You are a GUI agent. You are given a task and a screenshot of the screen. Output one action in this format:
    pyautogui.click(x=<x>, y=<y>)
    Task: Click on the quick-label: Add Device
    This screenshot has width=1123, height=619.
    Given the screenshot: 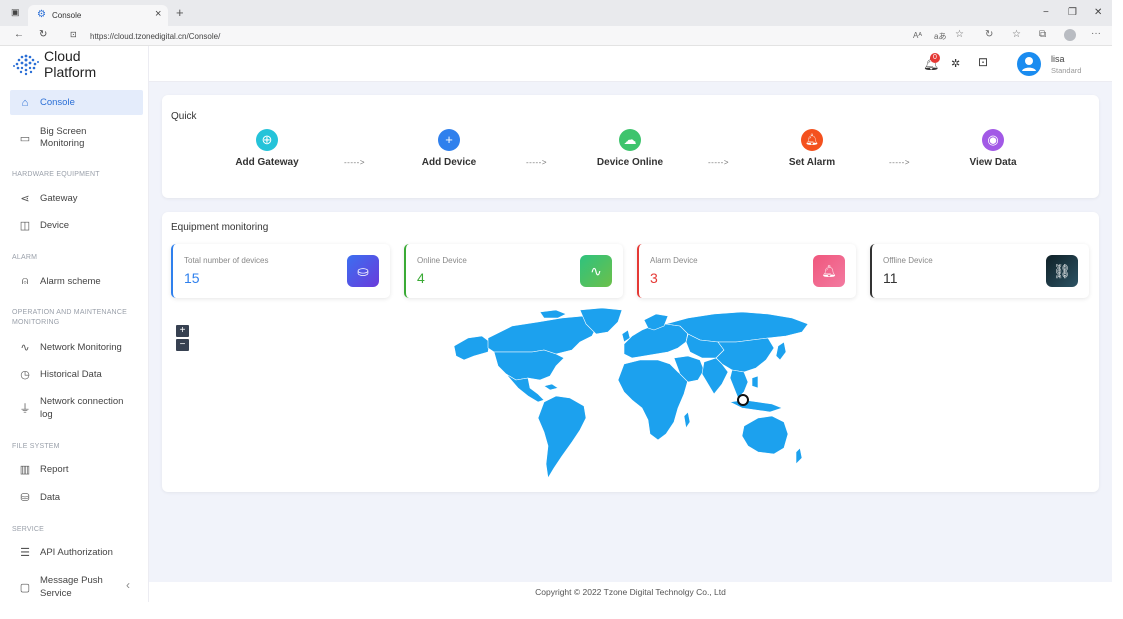 What is the action you would take?
    pyautogui.click(x=449, y=162)
    